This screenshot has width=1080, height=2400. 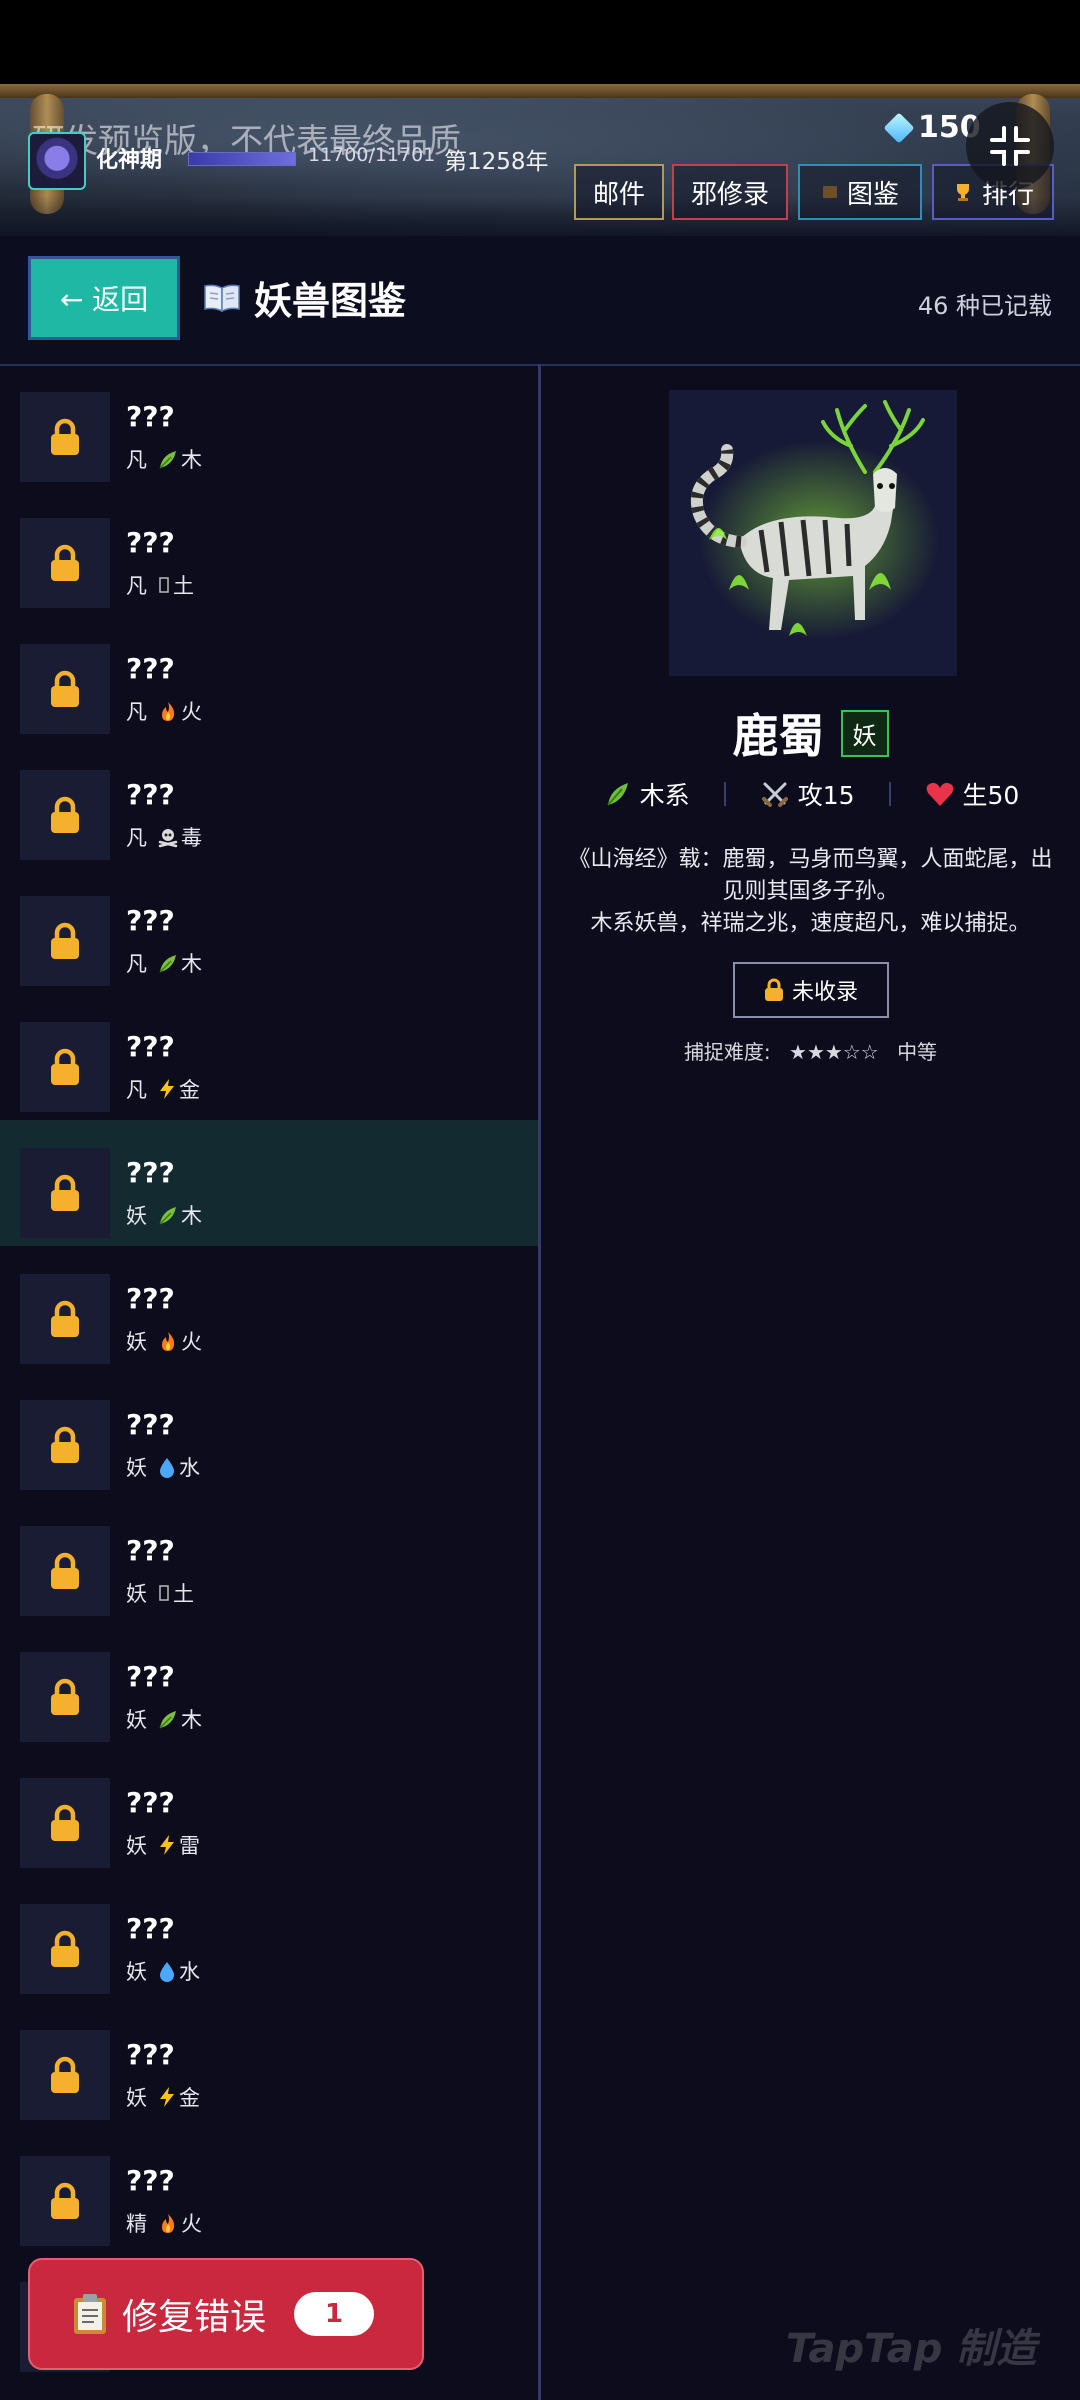 What do you see at coordinates (269, 2065) in the screenshot?
I see `beast-list-row: ??? 妖金` at bounding box center [269, 2065].